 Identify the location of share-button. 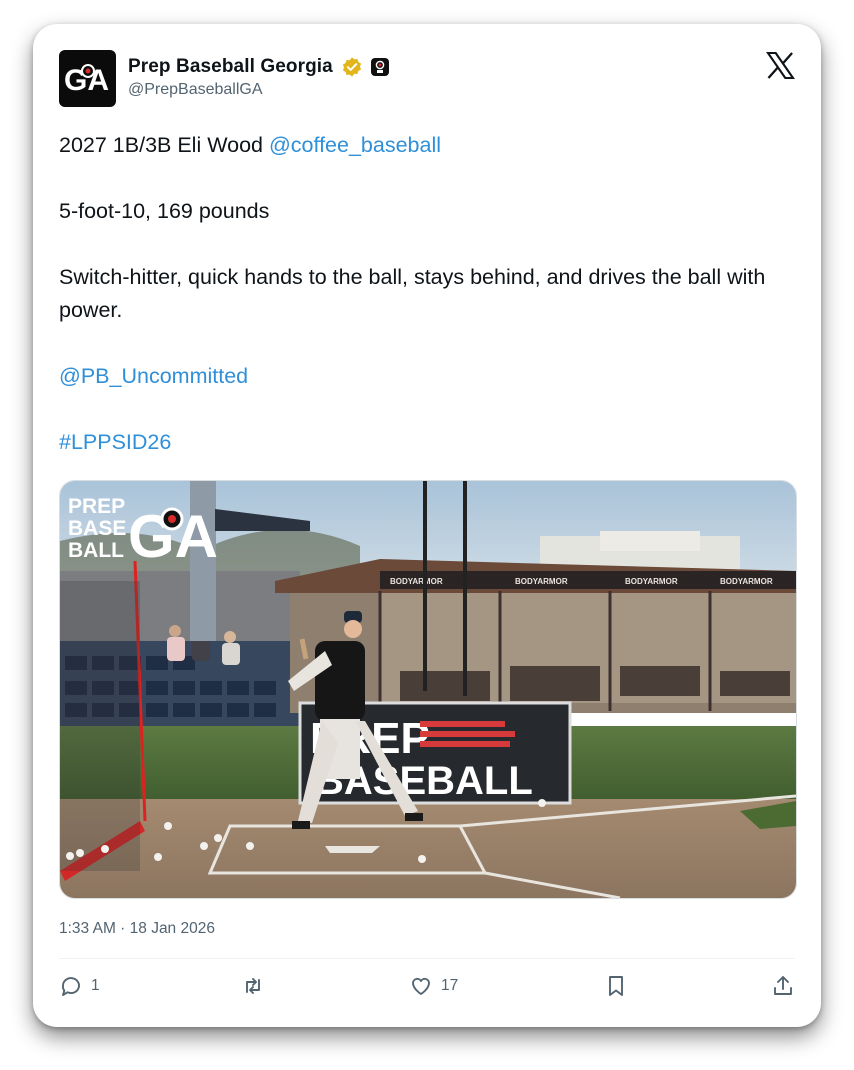
(783, 986).